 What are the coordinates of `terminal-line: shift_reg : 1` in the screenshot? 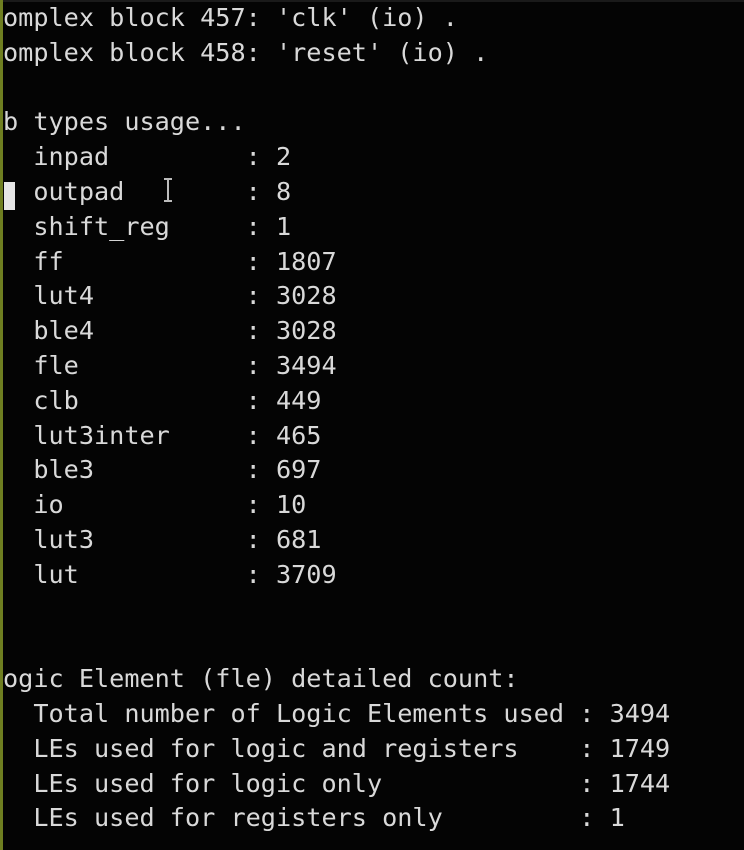 It's located at (147, 226).